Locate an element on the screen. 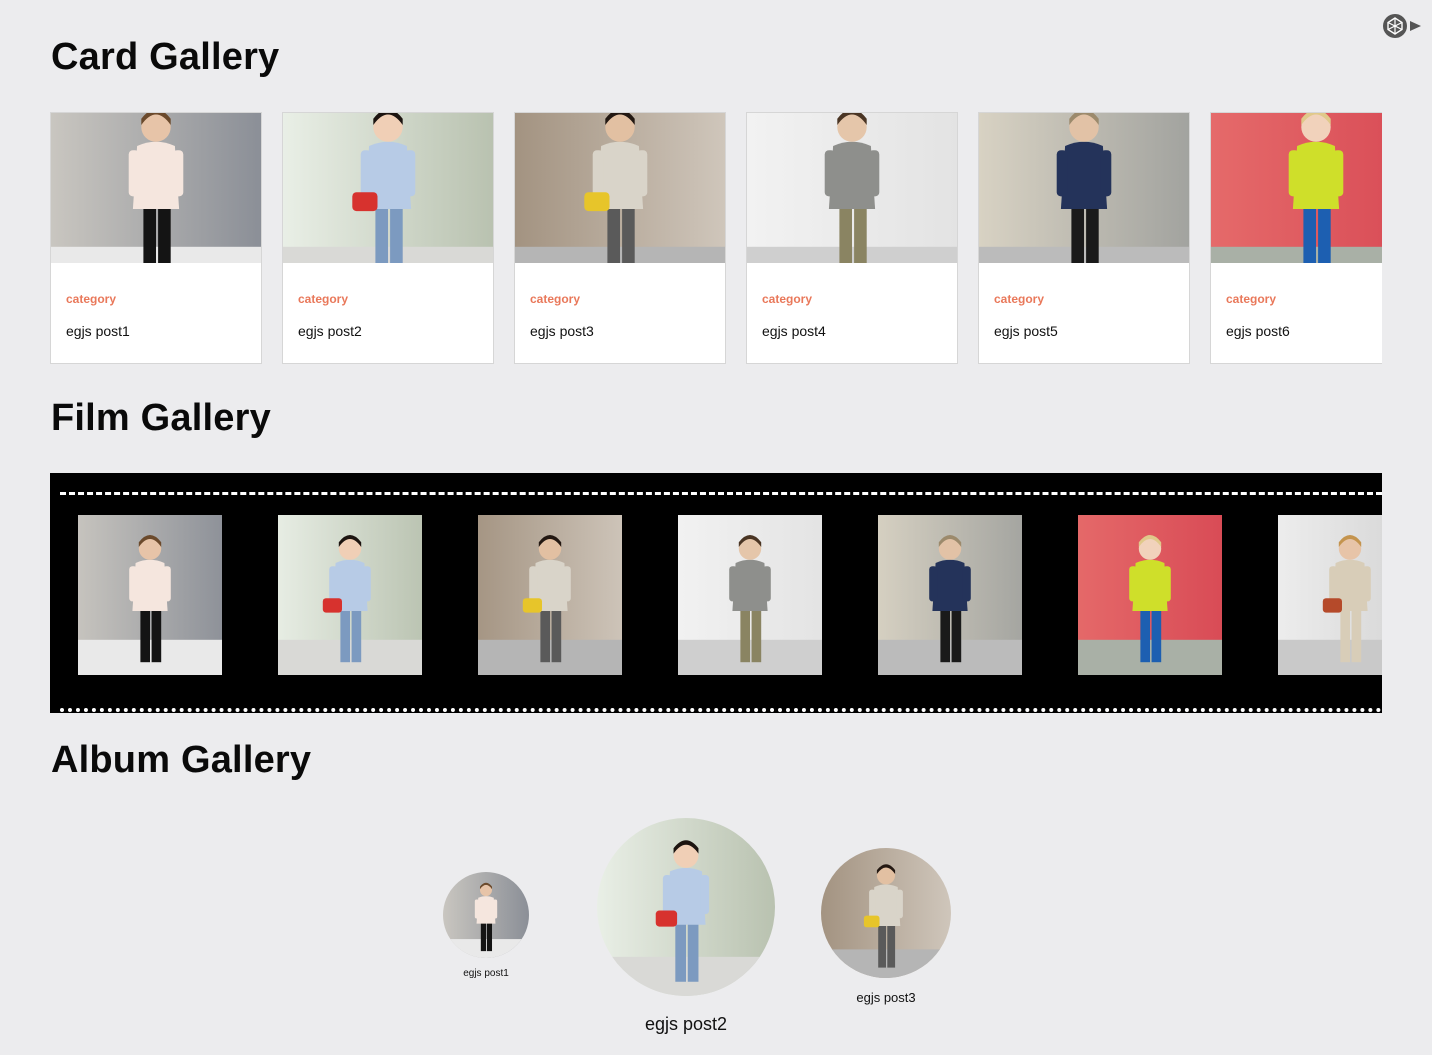  card-title: egjs post3 is located at coordinates (562, 331).